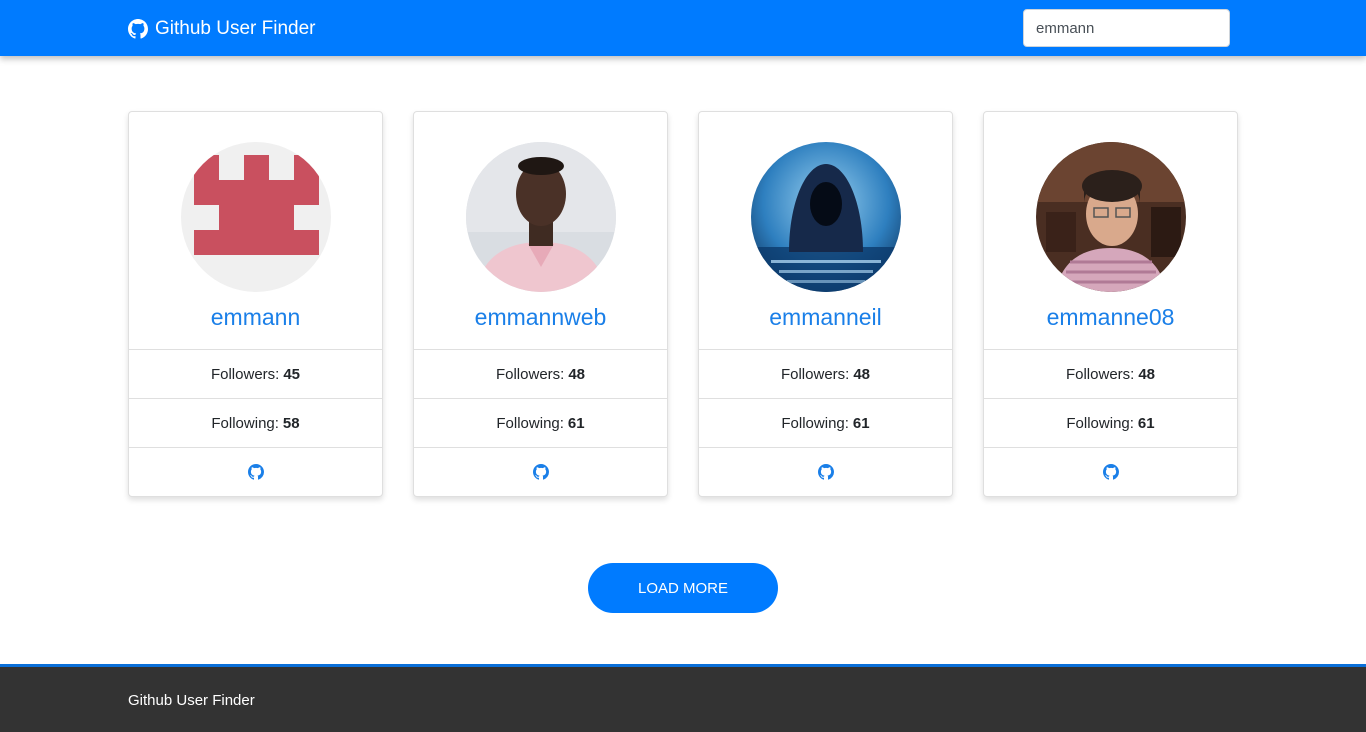 This screenshot has width=1366, height=732. I want to click on search-input, so click(1126, 28).